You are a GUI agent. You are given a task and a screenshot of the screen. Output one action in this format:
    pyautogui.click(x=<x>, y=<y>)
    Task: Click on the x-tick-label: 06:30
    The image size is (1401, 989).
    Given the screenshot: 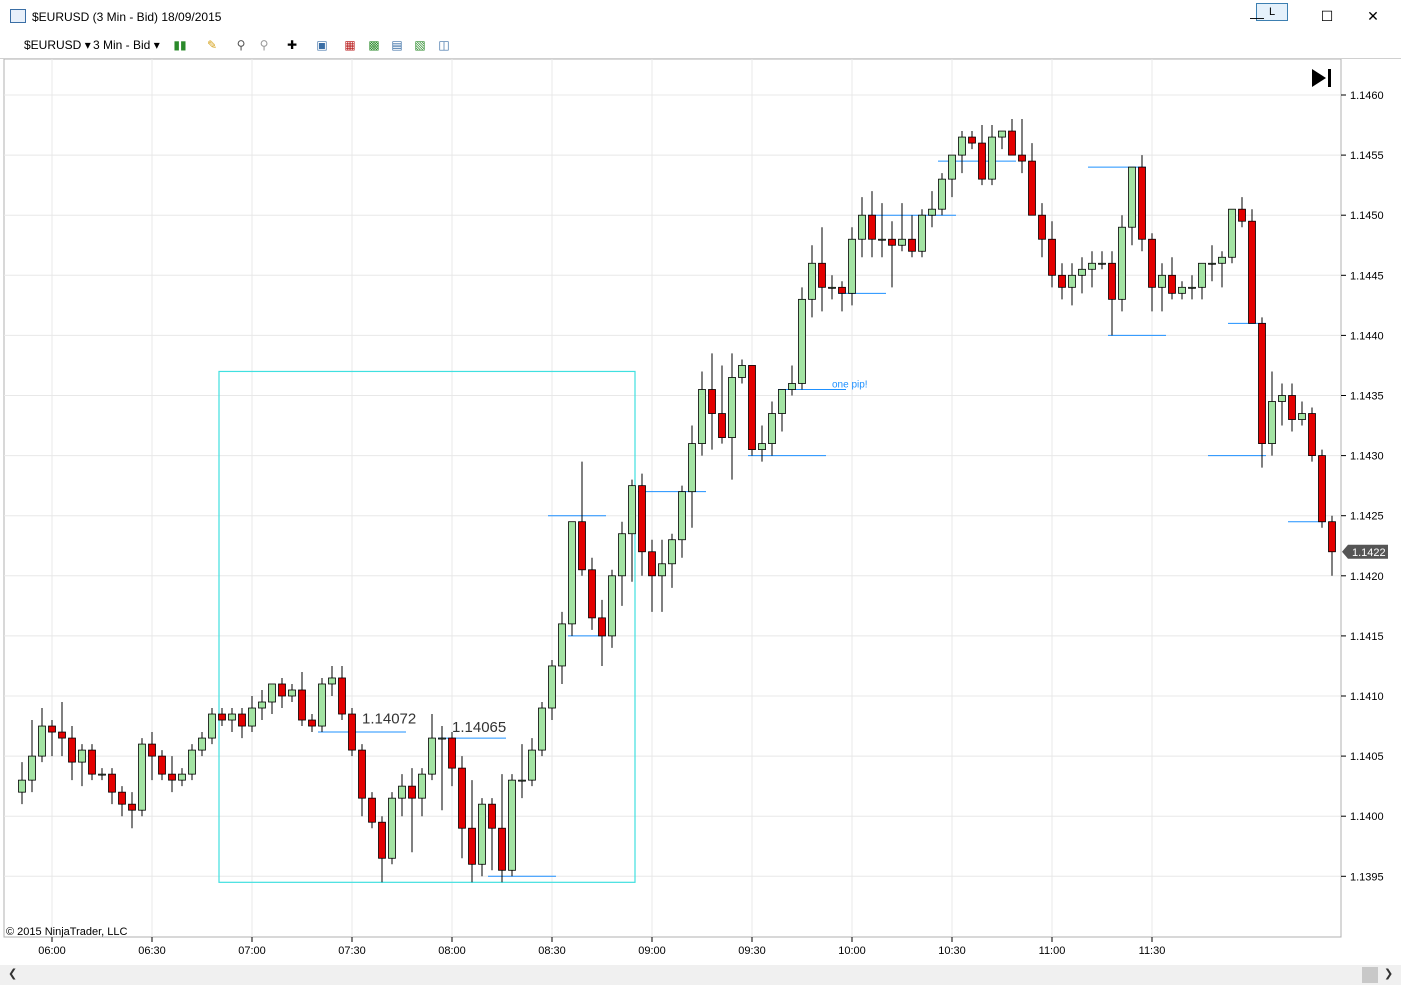 What is the action you would take?
    pyautogui.click(x=152, y=951)
    